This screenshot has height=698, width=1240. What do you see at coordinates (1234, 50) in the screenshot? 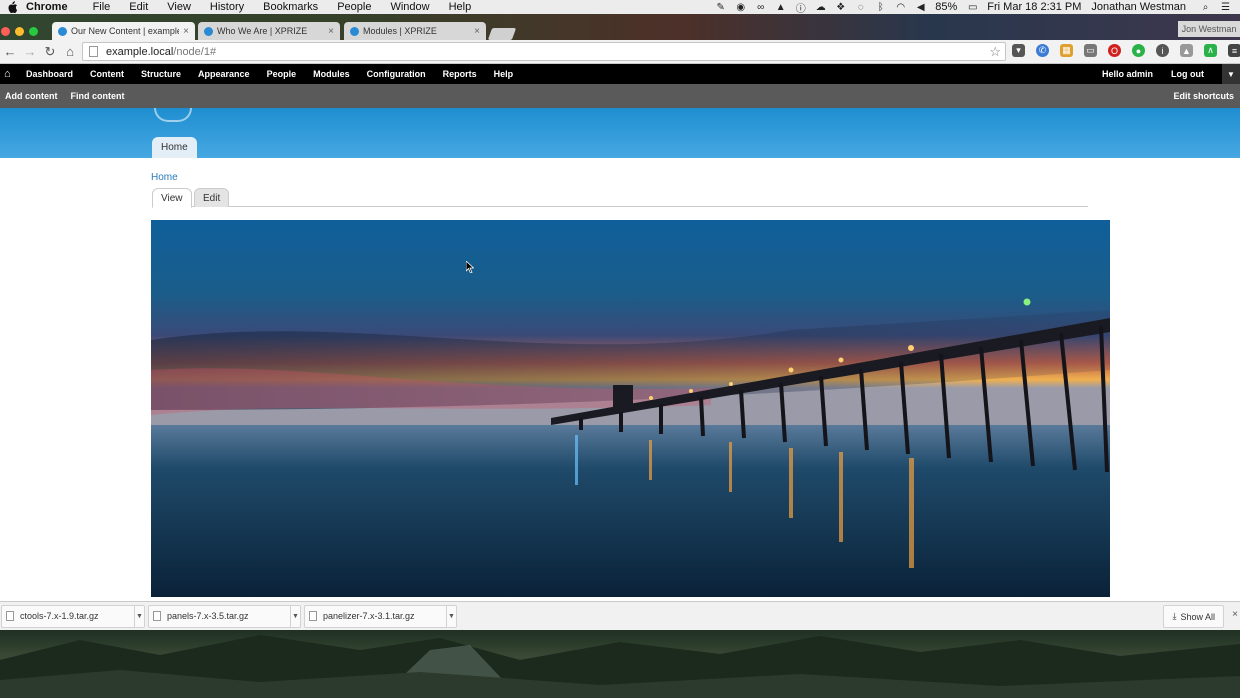
I see `chrome-menu-icon: ≡` at bounding box center [1234, 50].